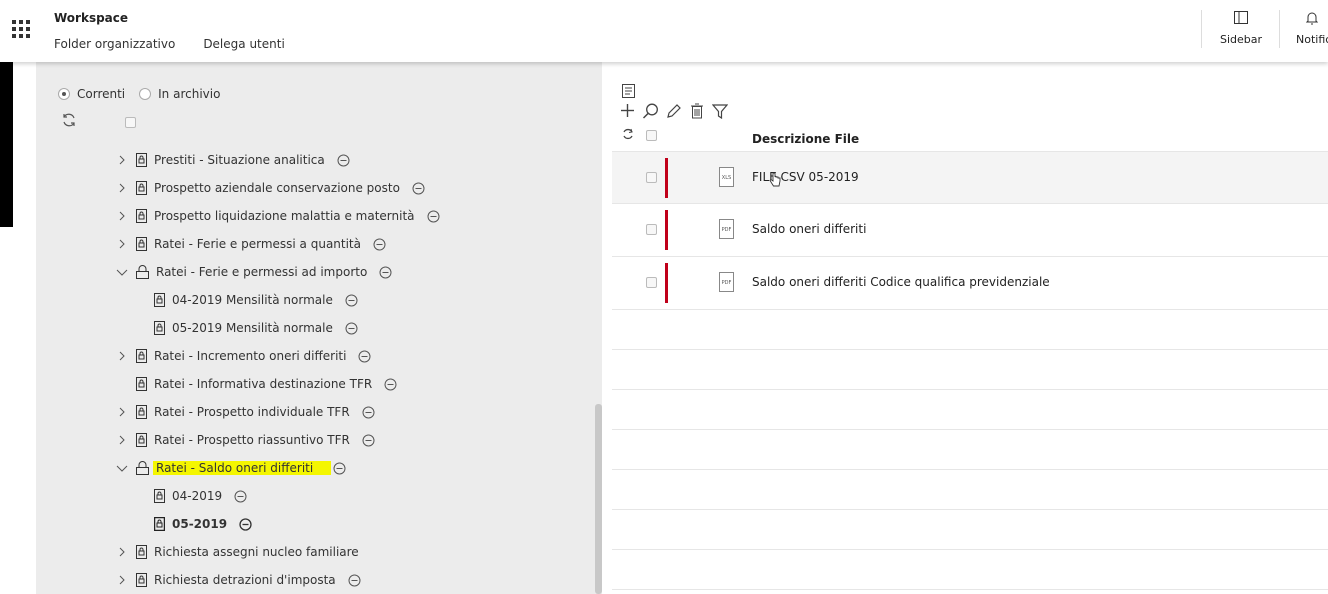  I want to click on tree-node: Prospetto aziendale conservazione posto, so click(270, 188).